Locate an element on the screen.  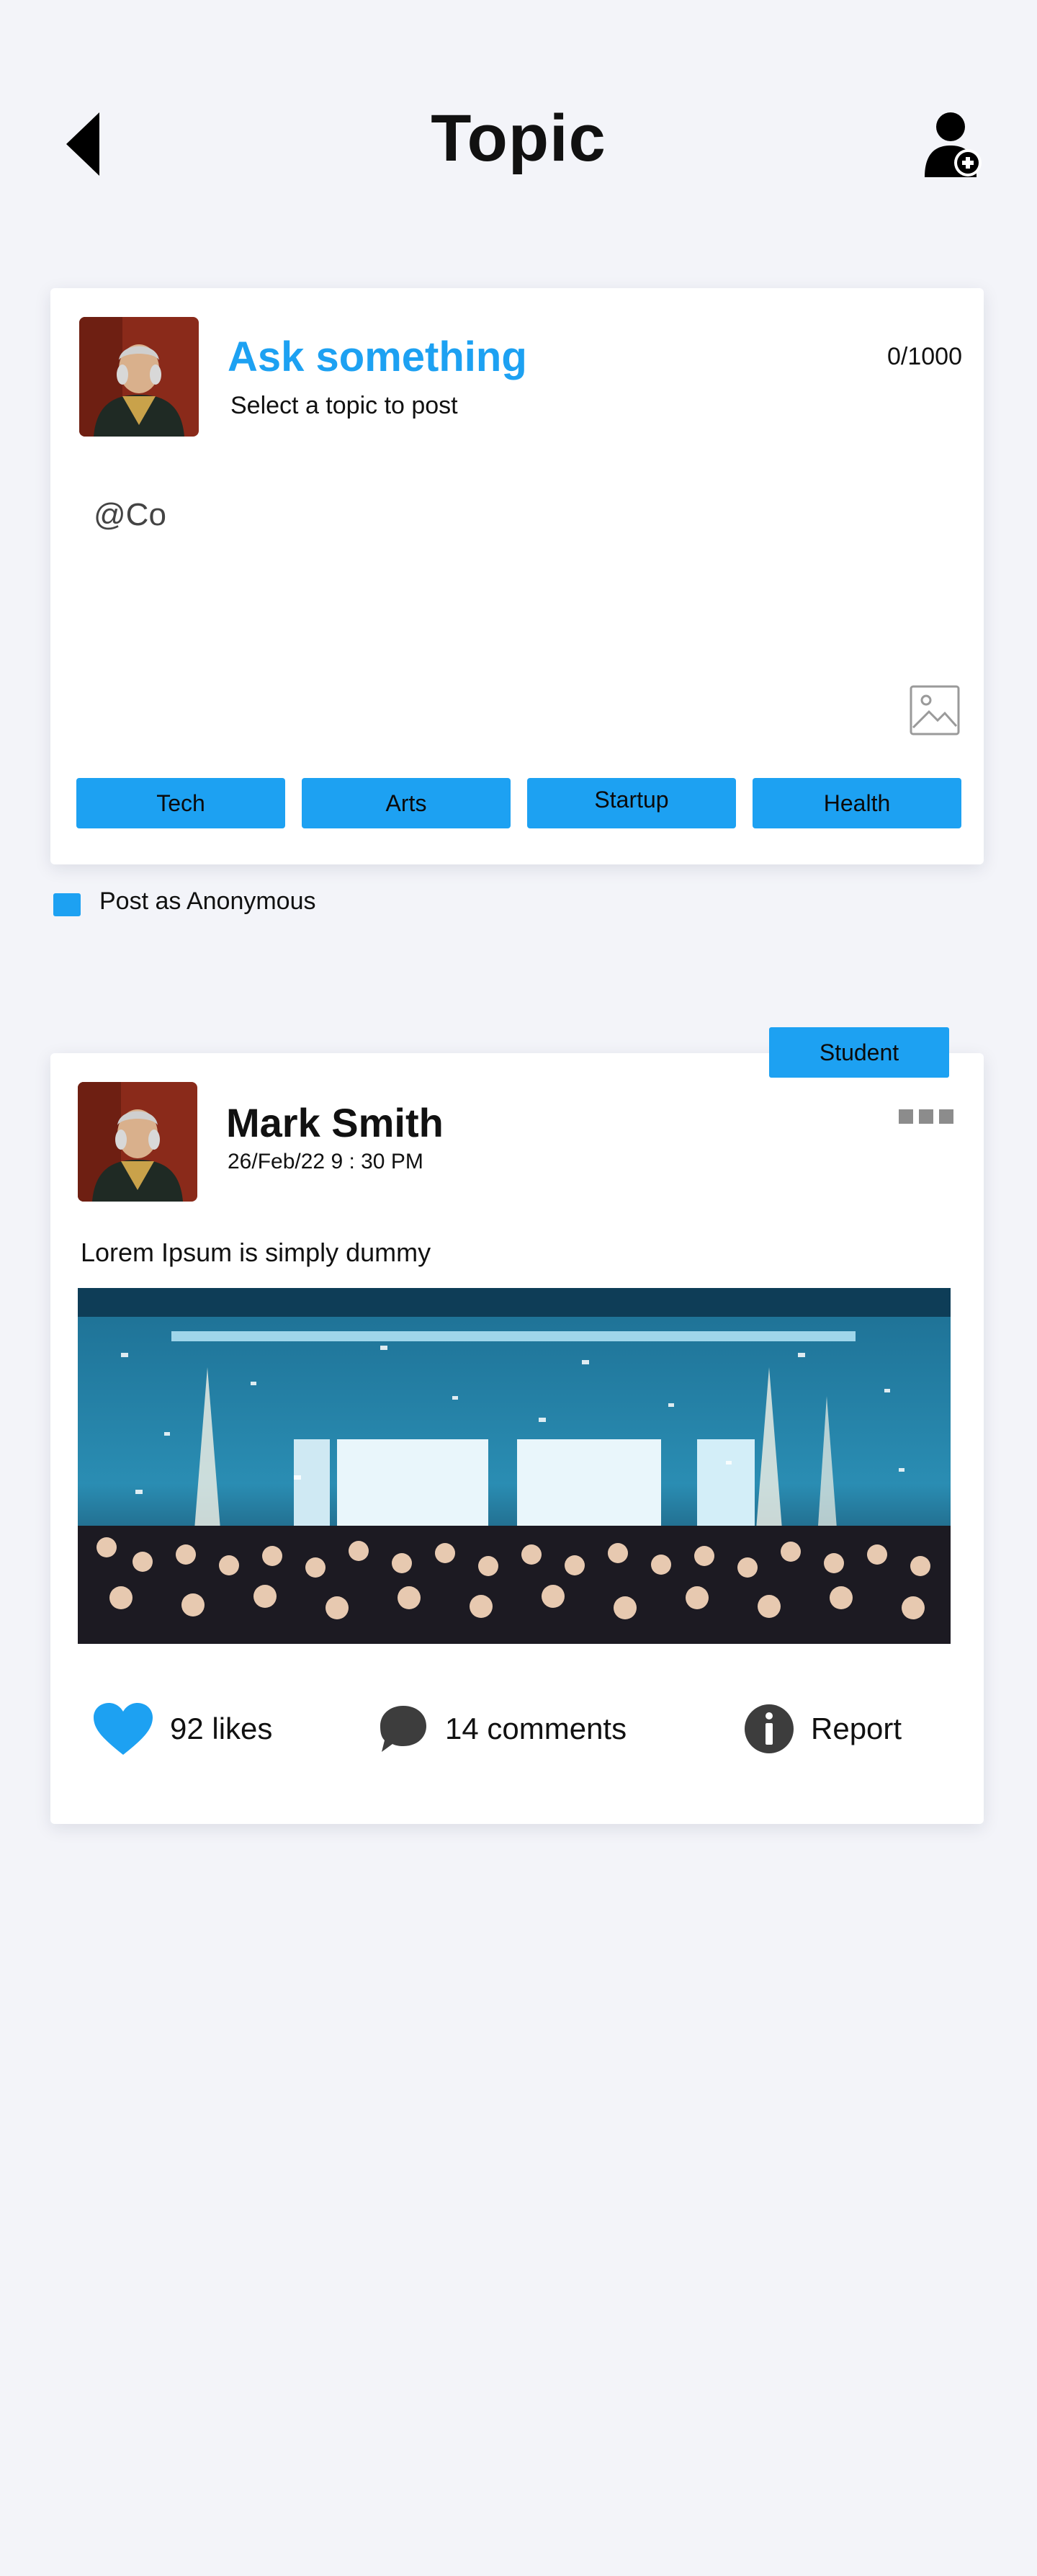
info-icon is located at coordinates (769, 1728).